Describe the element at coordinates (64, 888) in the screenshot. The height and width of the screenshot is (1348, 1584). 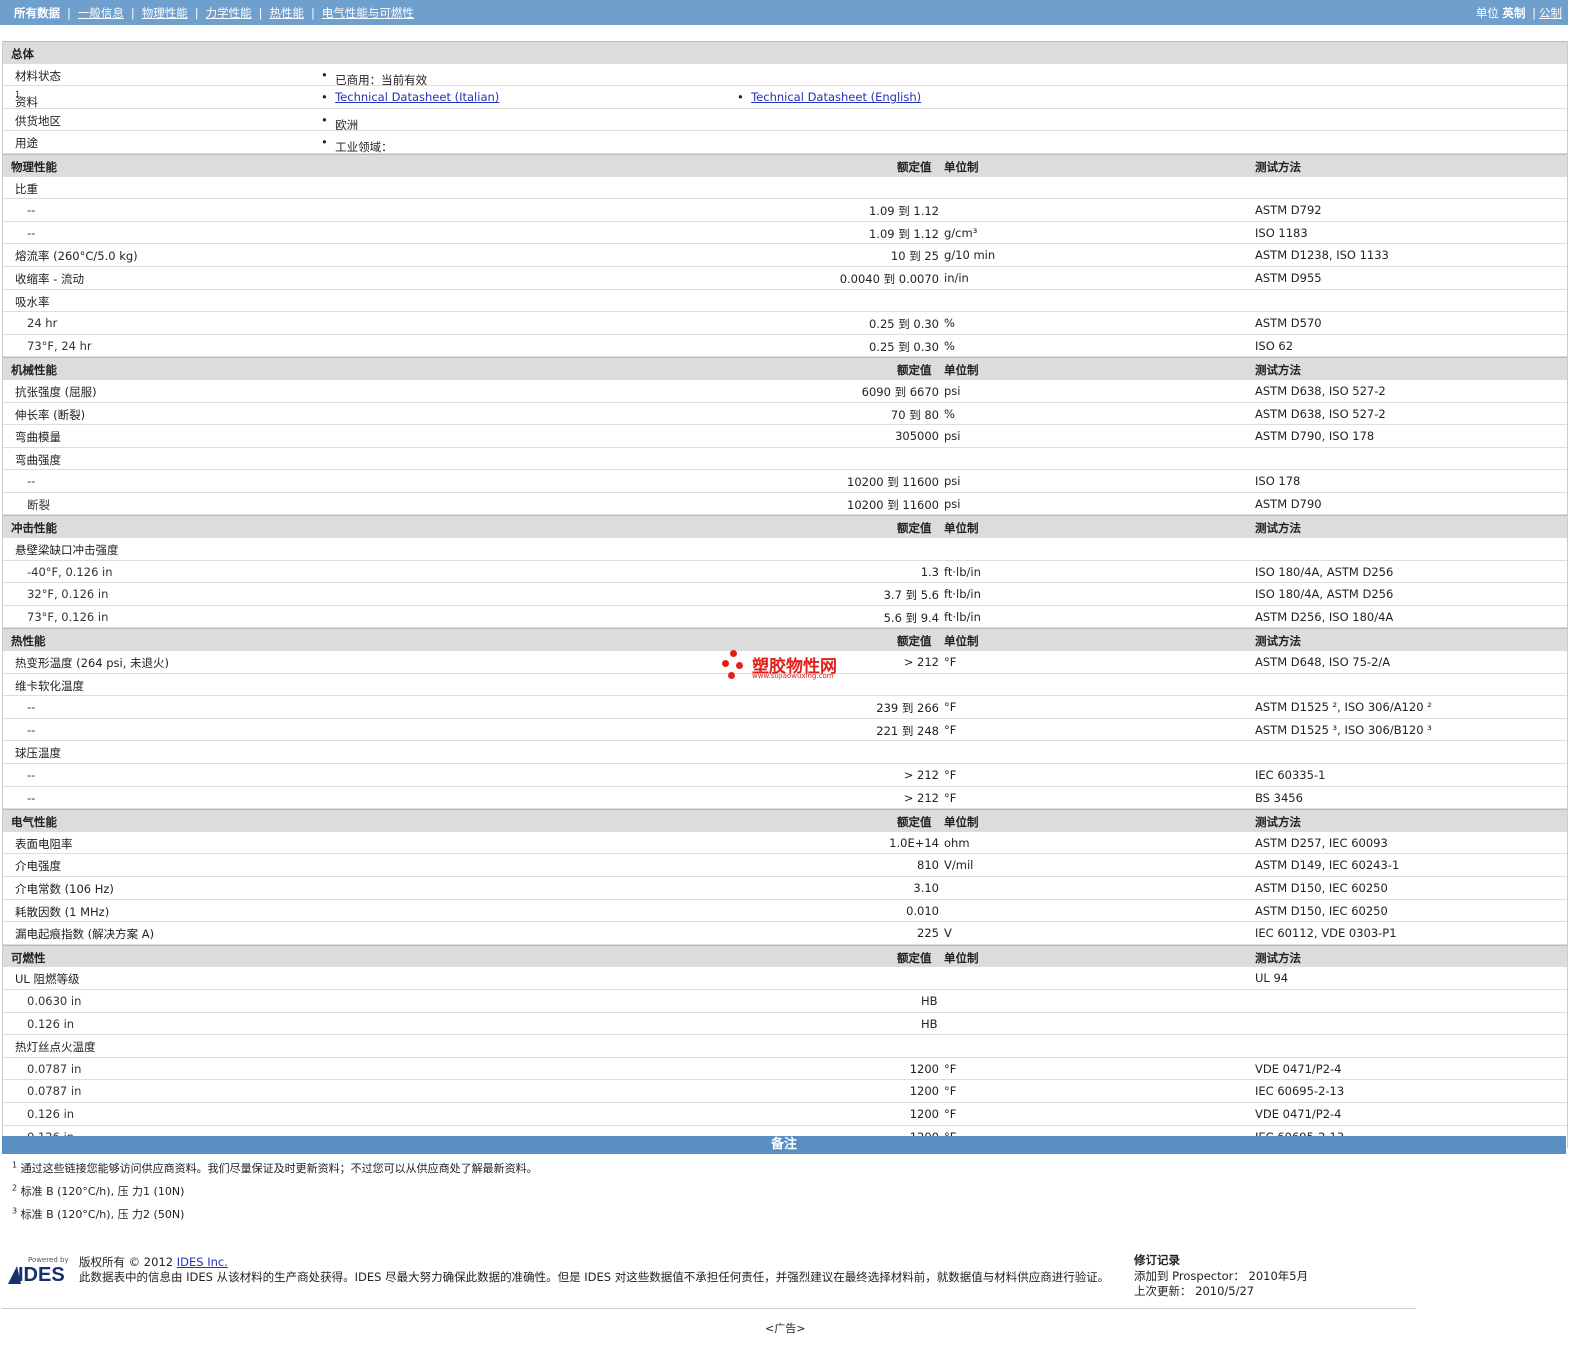
I see `property-label: 介电常数 (106 Hz)` at that location.